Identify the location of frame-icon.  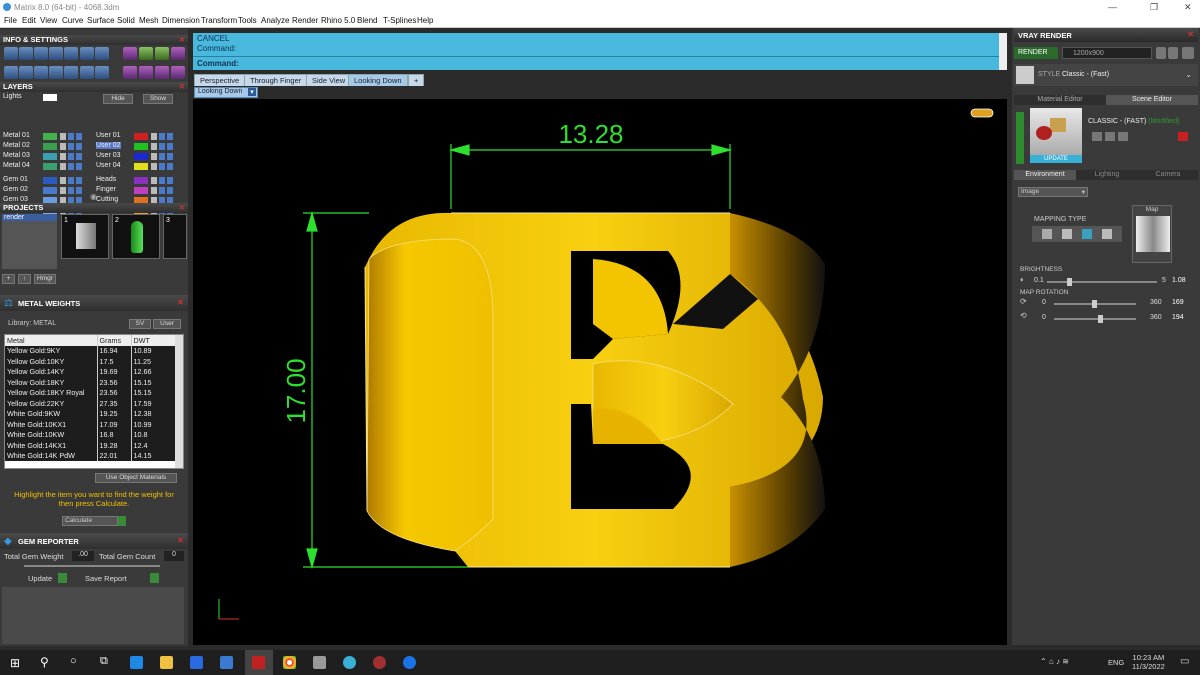
(162, 53).